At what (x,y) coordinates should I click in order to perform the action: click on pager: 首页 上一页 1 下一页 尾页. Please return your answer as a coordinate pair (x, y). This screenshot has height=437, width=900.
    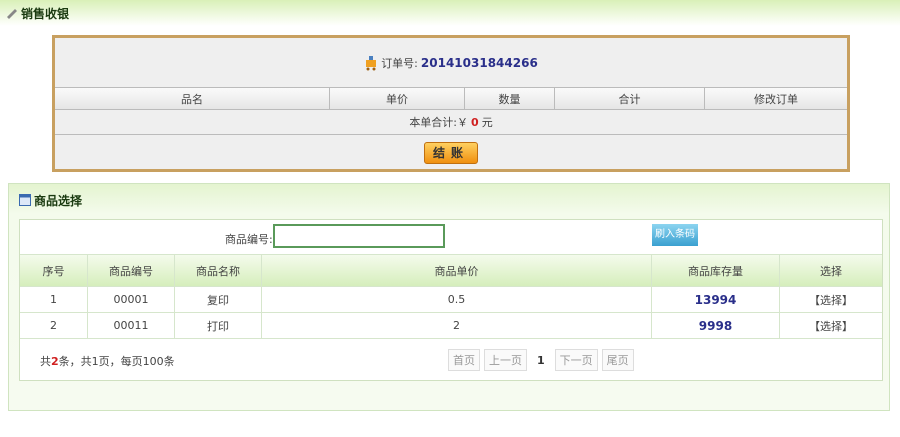
    Looking at the image, I should click on (541, 360).